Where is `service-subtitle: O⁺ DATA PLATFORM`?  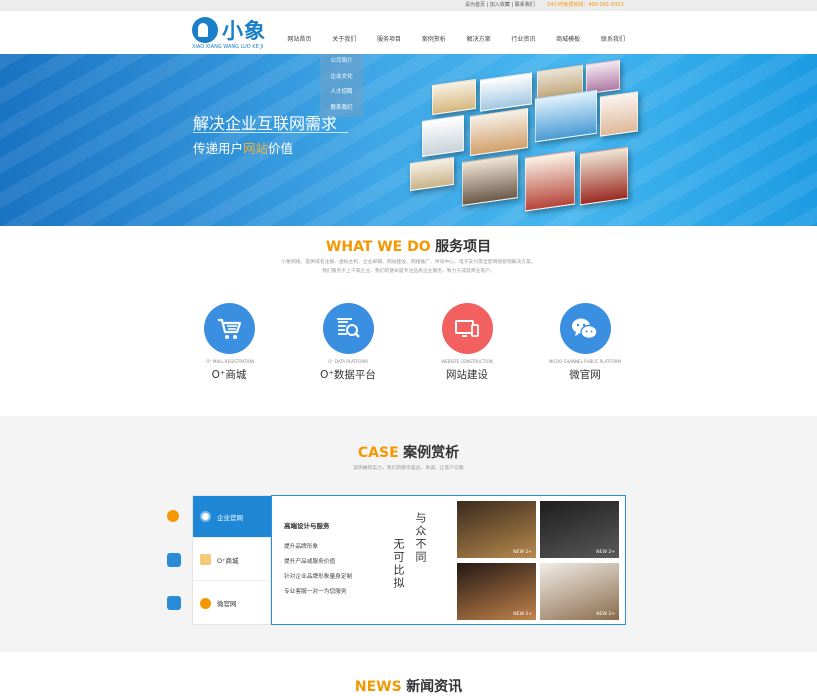
service-subtitle: O⁺ DATA PLATFORM is located at coordinates (348, 361).